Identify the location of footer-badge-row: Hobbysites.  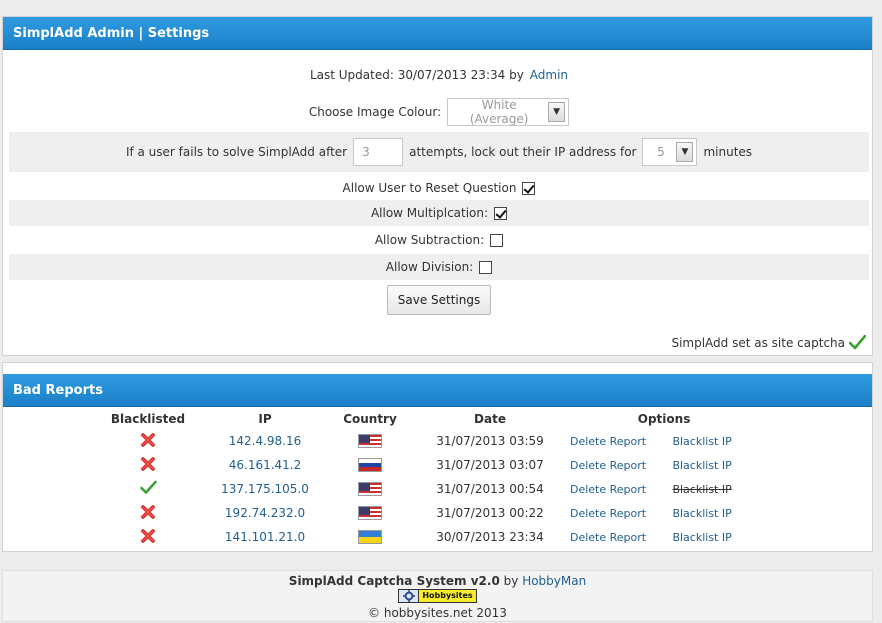
(437, 596).